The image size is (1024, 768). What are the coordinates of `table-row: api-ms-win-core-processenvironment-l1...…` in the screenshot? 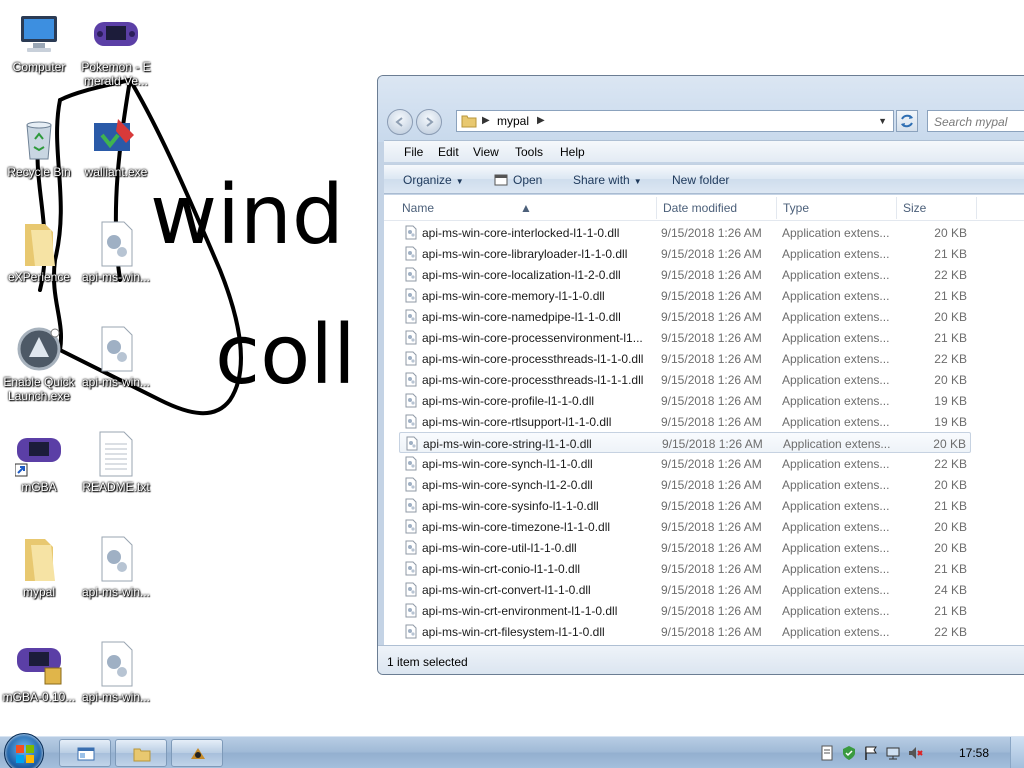 It's located at (685, 337).